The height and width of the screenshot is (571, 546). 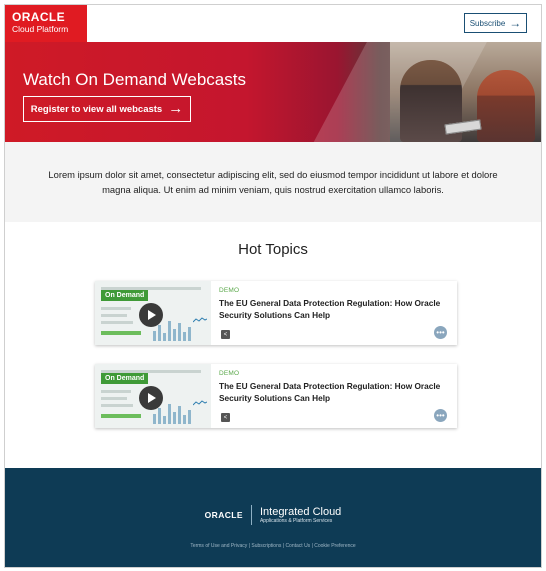 What do you see at coordinates (40, 29) in the screenshot?
I see `logo-cloud-platform-text: Cloud Platform` at bounding box center [40, 29].